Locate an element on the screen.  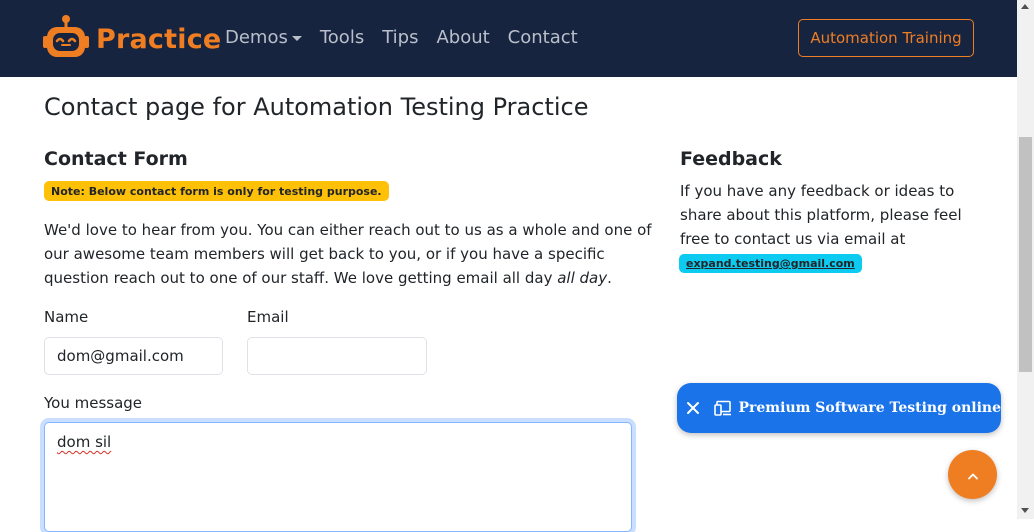
contact-form-heading: Contact Form is located at coordinates (116, 159).